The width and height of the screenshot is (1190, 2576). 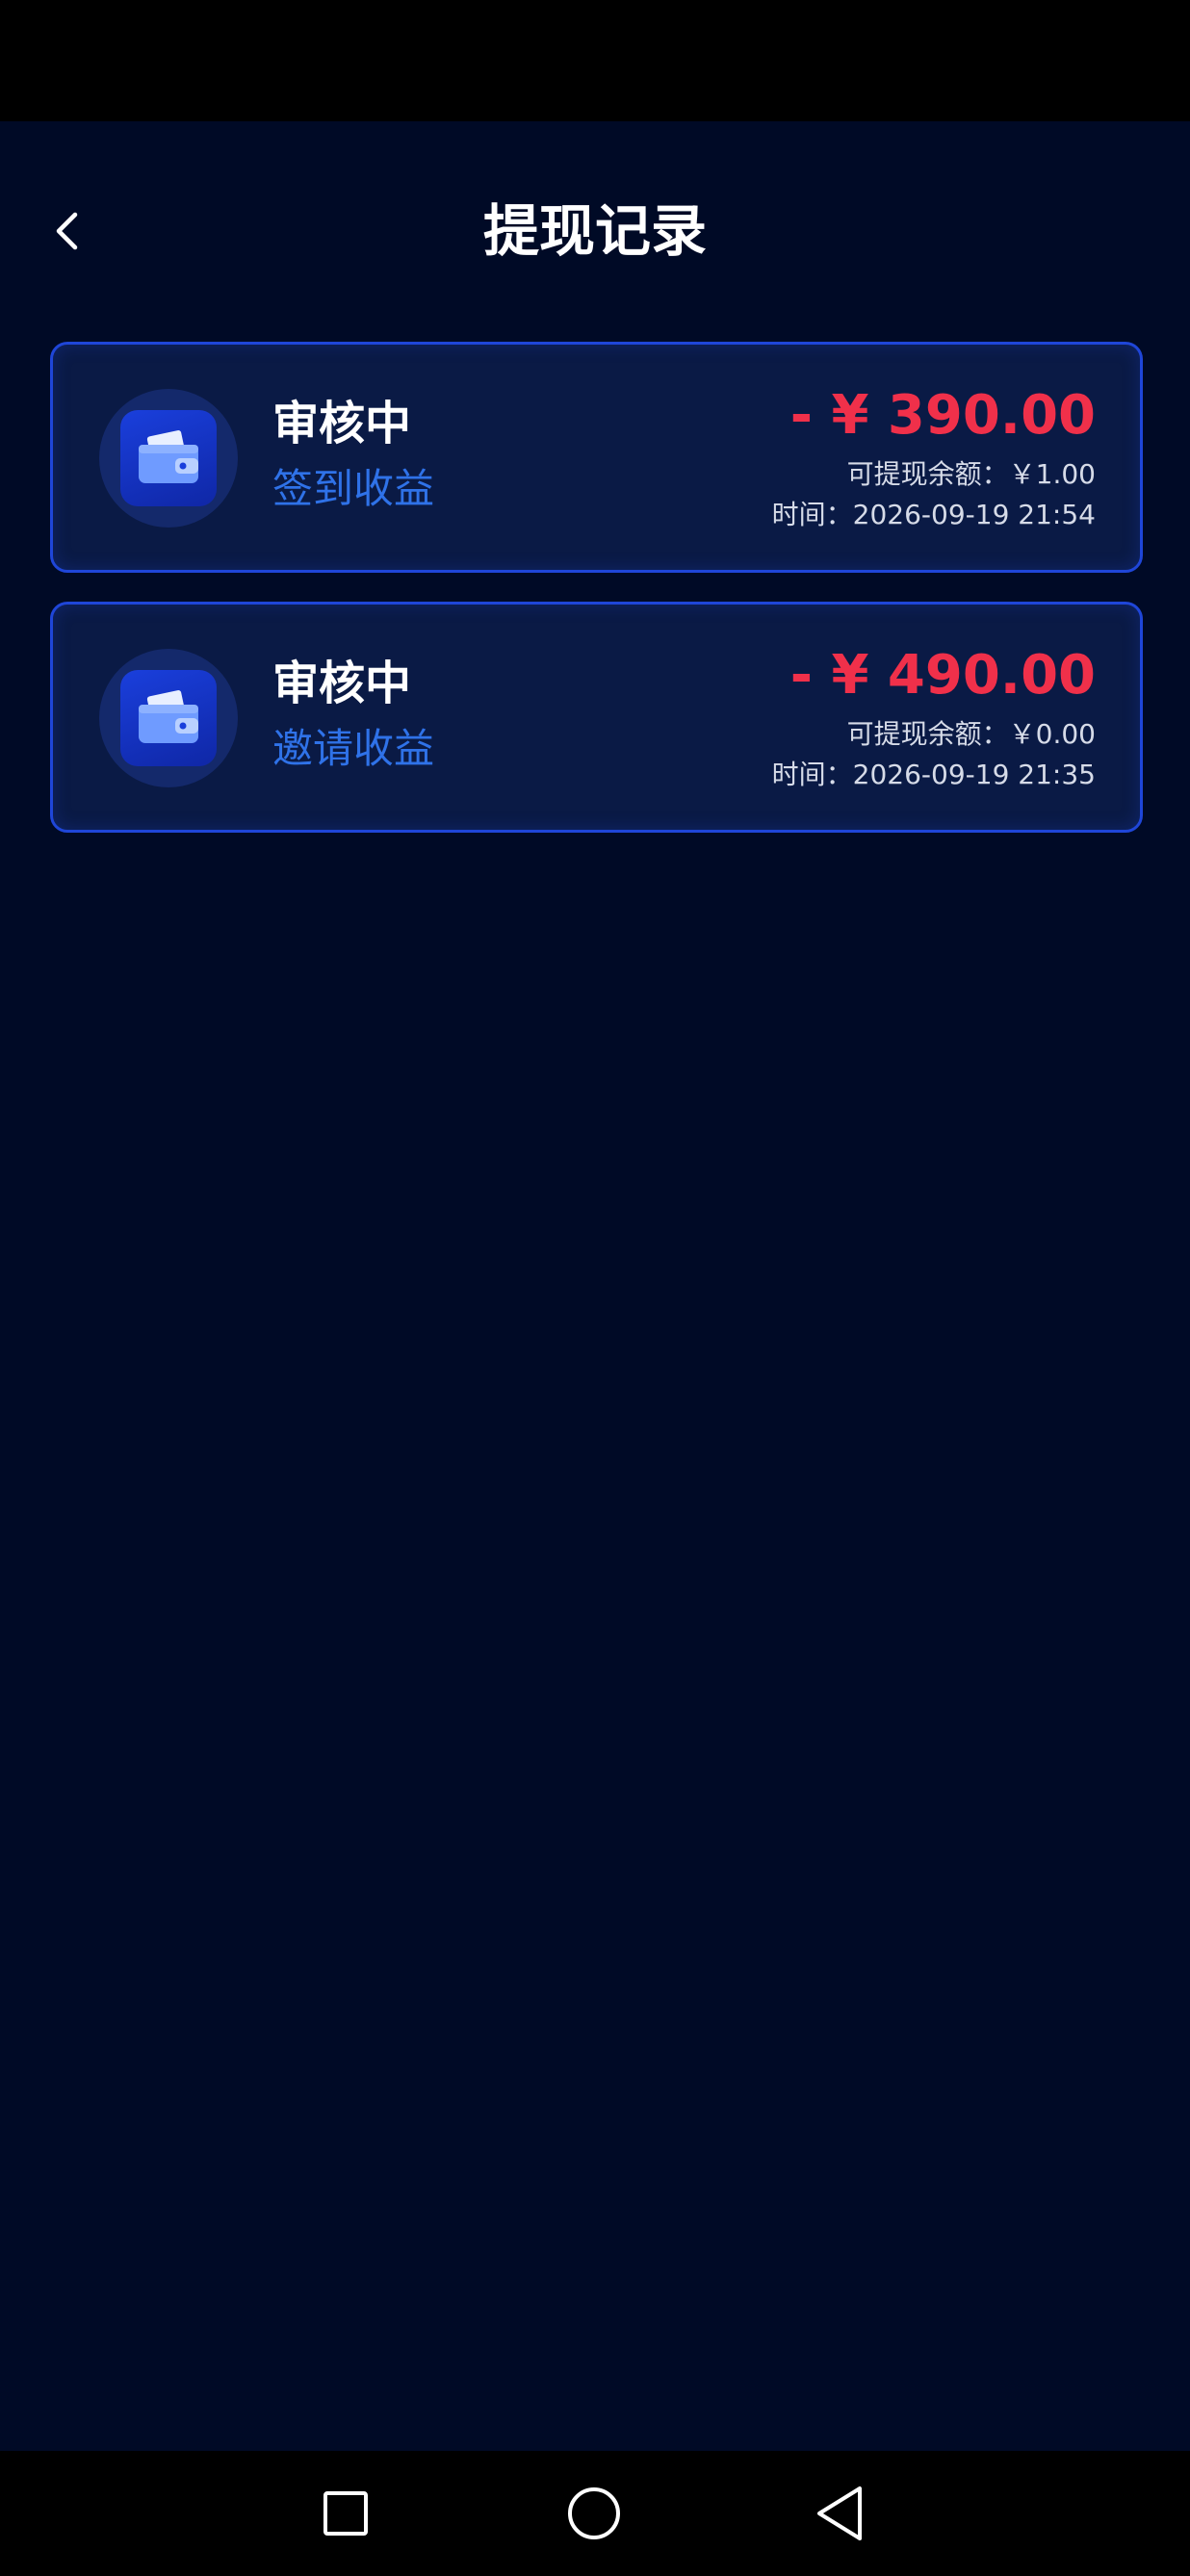 What do you see at coordinates (971, 474) in the screenshot?
I see `record-balance: 可提现余额：￥1.00` at bounding box center [971, 474].